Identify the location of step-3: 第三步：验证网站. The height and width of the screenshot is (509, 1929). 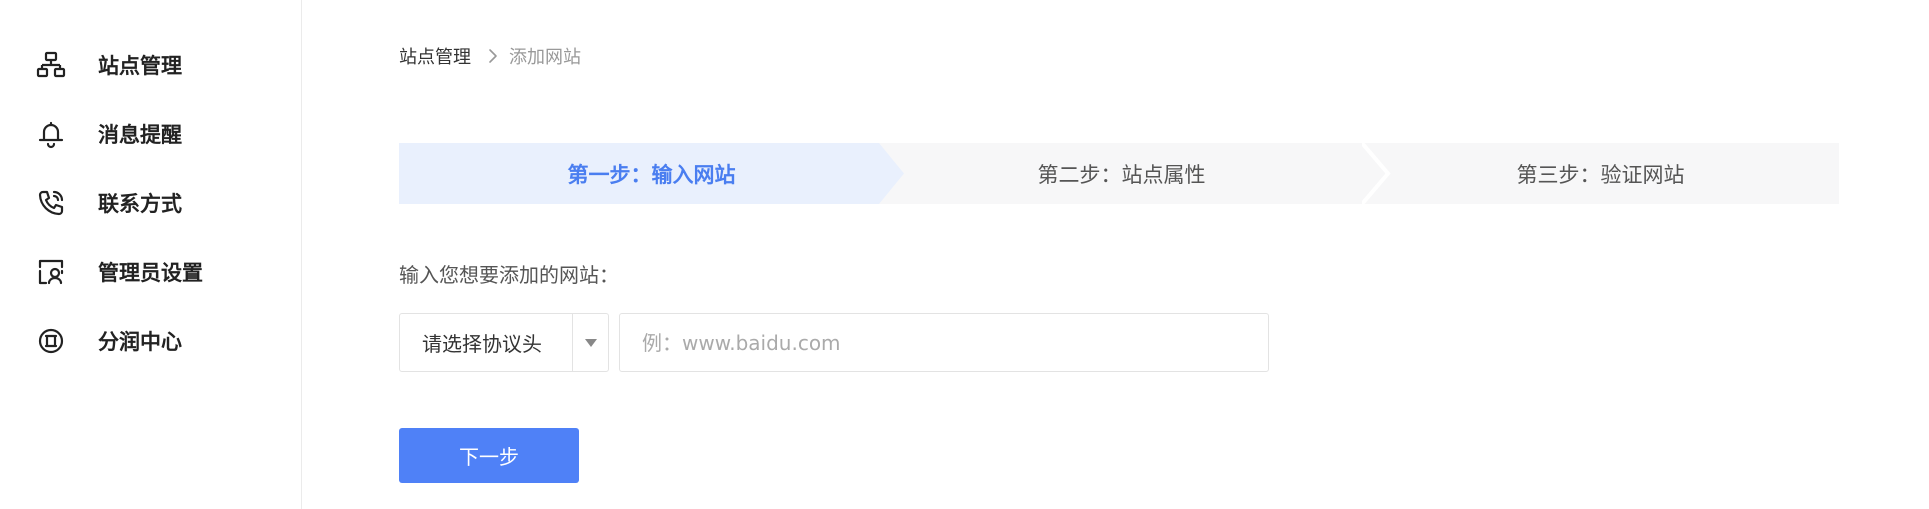
(1600, 173).